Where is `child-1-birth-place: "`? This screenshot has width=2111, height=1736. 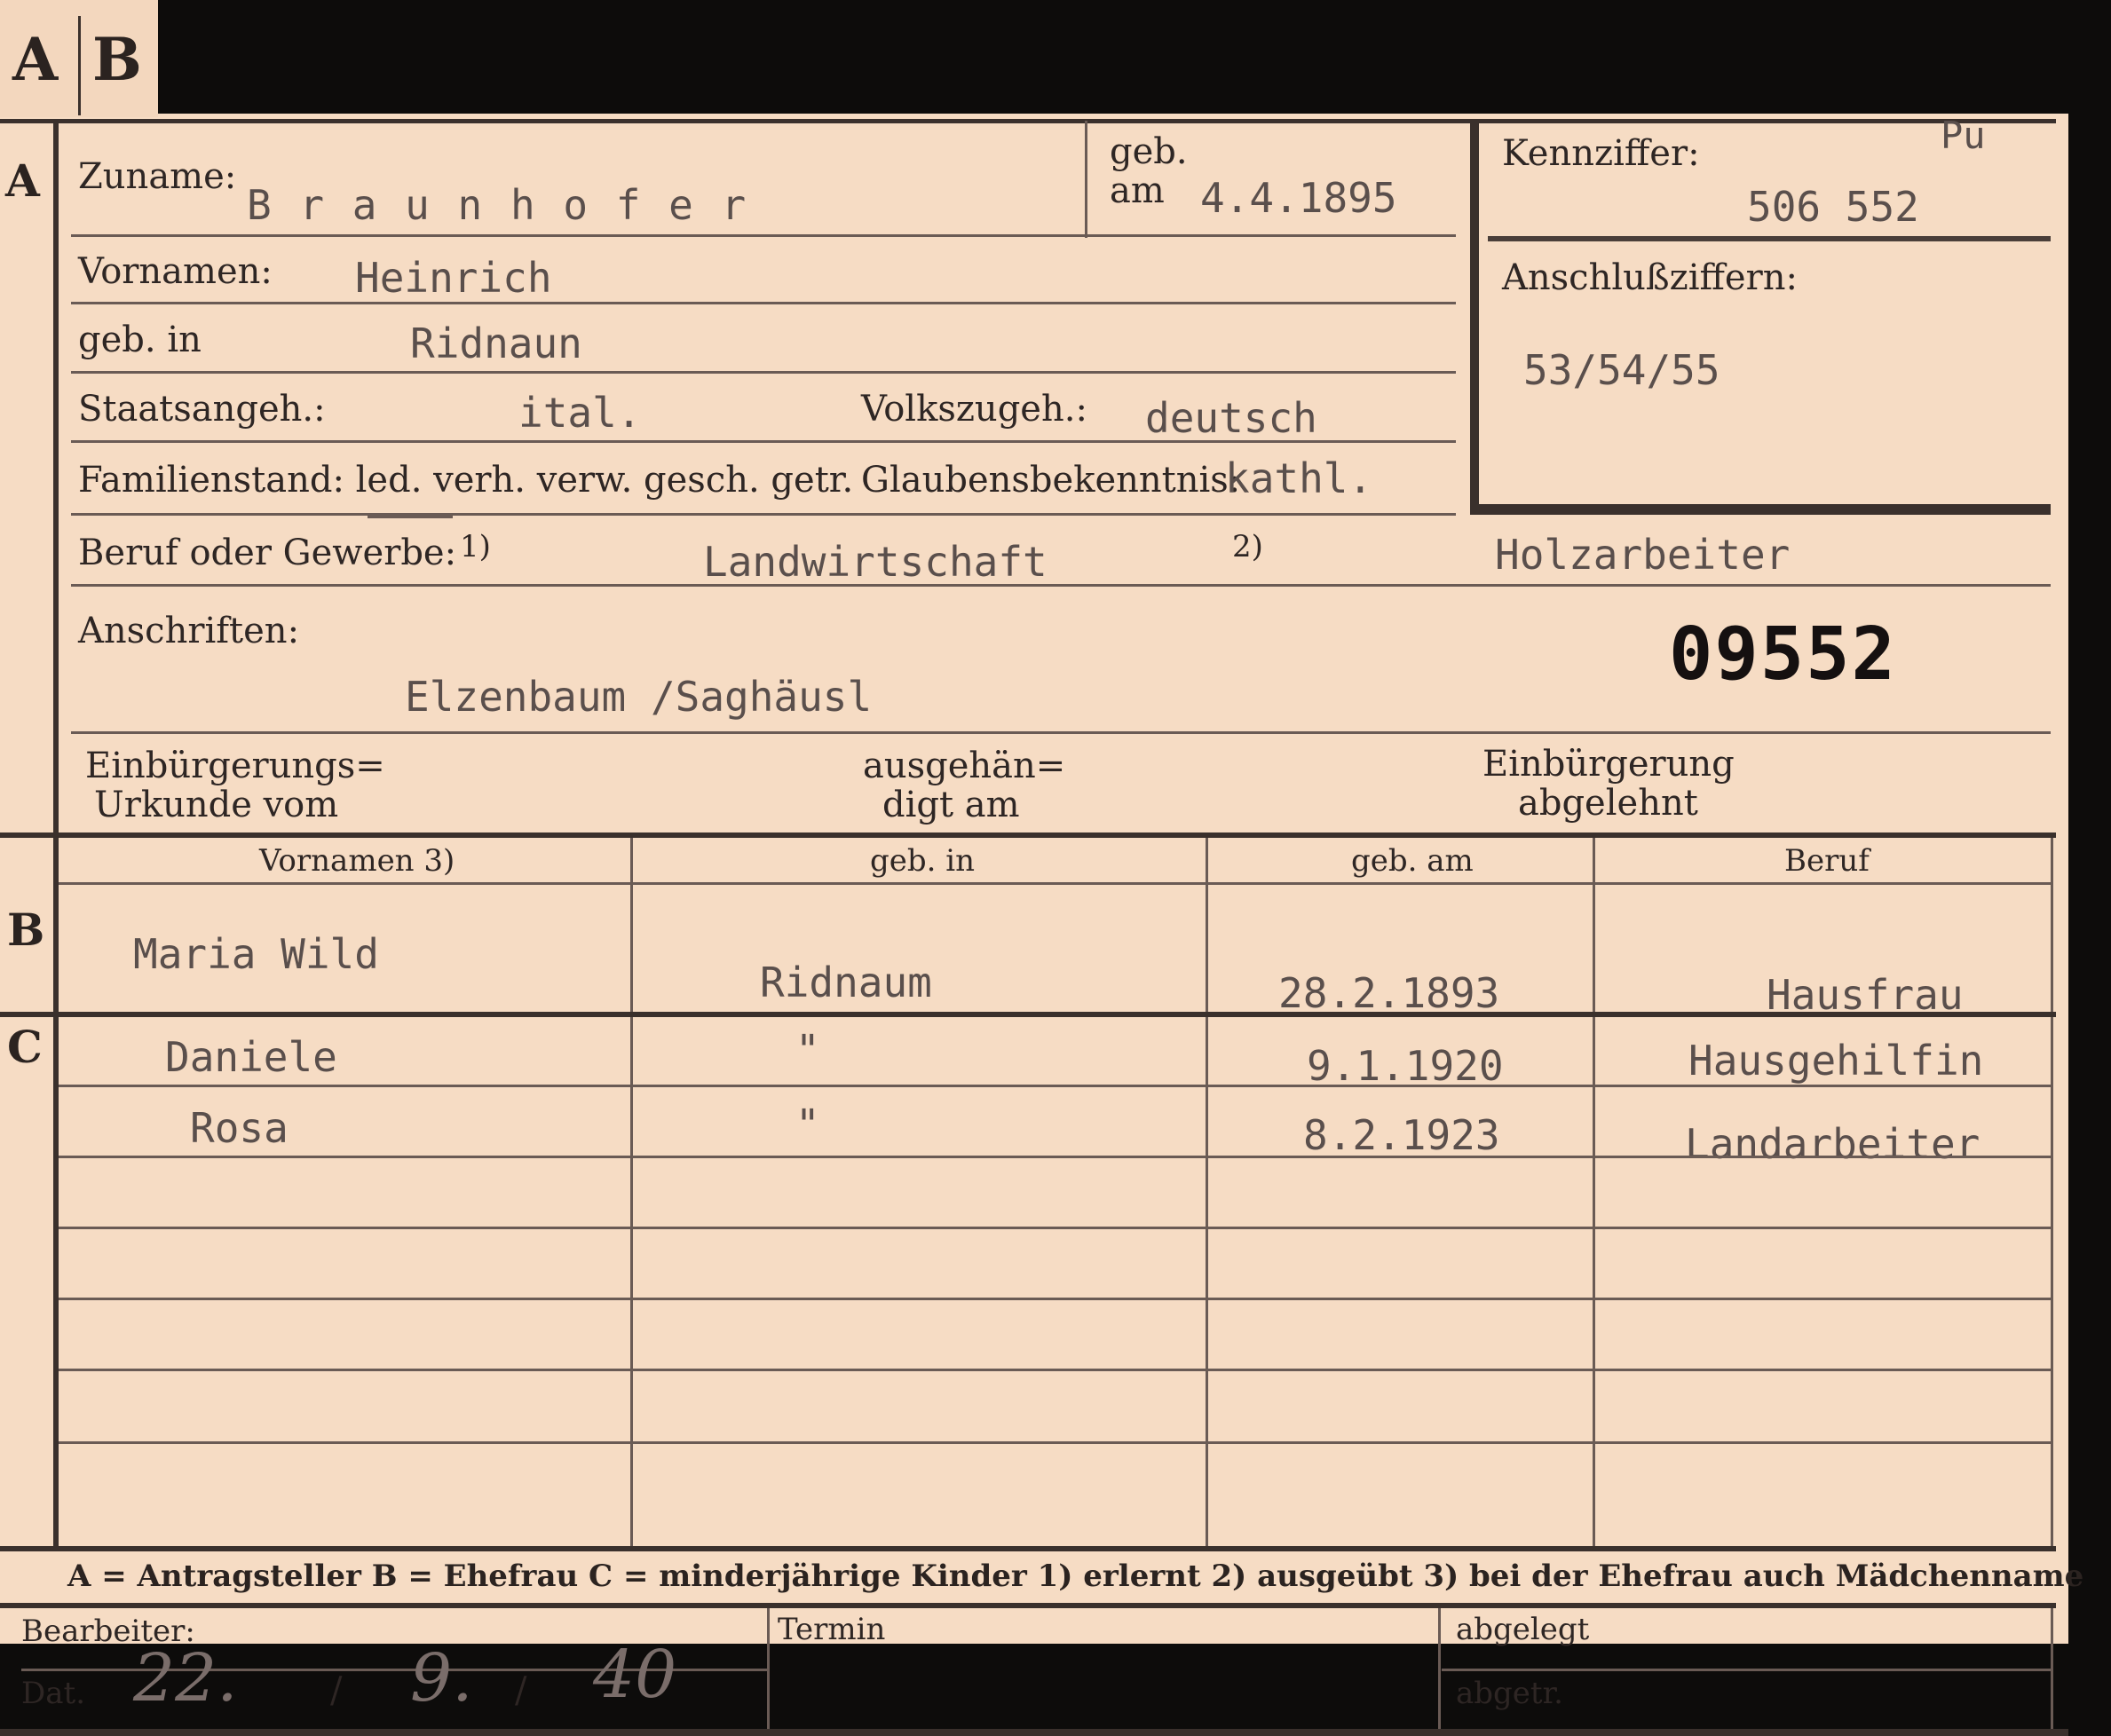
child-1-birth-place: " is located at coordinates (807, 1050).